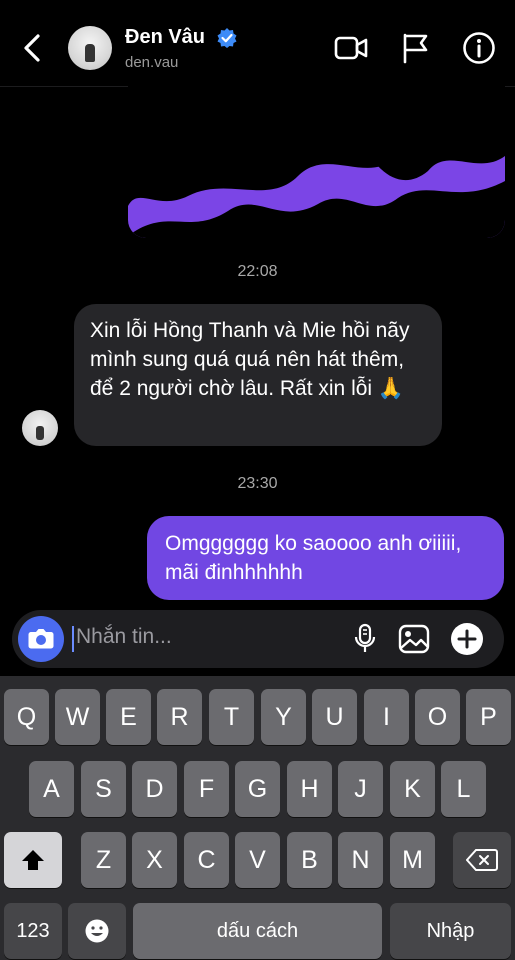 The image size is (515, 960). I want to click on key-b: B, so click(309, 860).